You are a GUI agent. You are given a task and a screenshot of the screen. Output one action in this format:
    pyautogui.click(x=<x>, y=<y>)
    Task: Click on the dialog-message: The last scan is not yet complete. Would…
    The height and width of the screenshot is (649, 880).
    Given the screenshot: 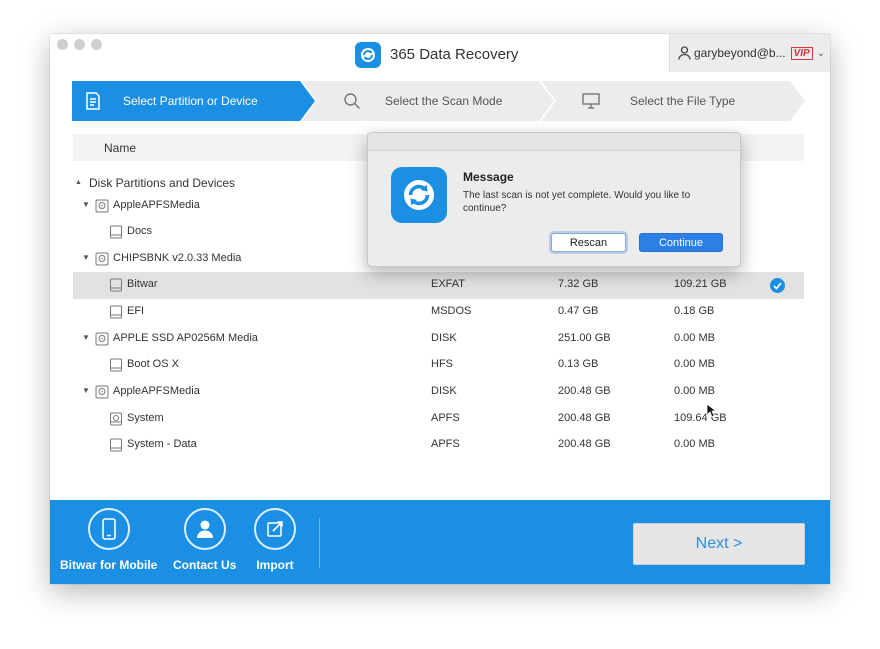 What is the action you would take?
    pyautogui.click(x=577, y=202)
    